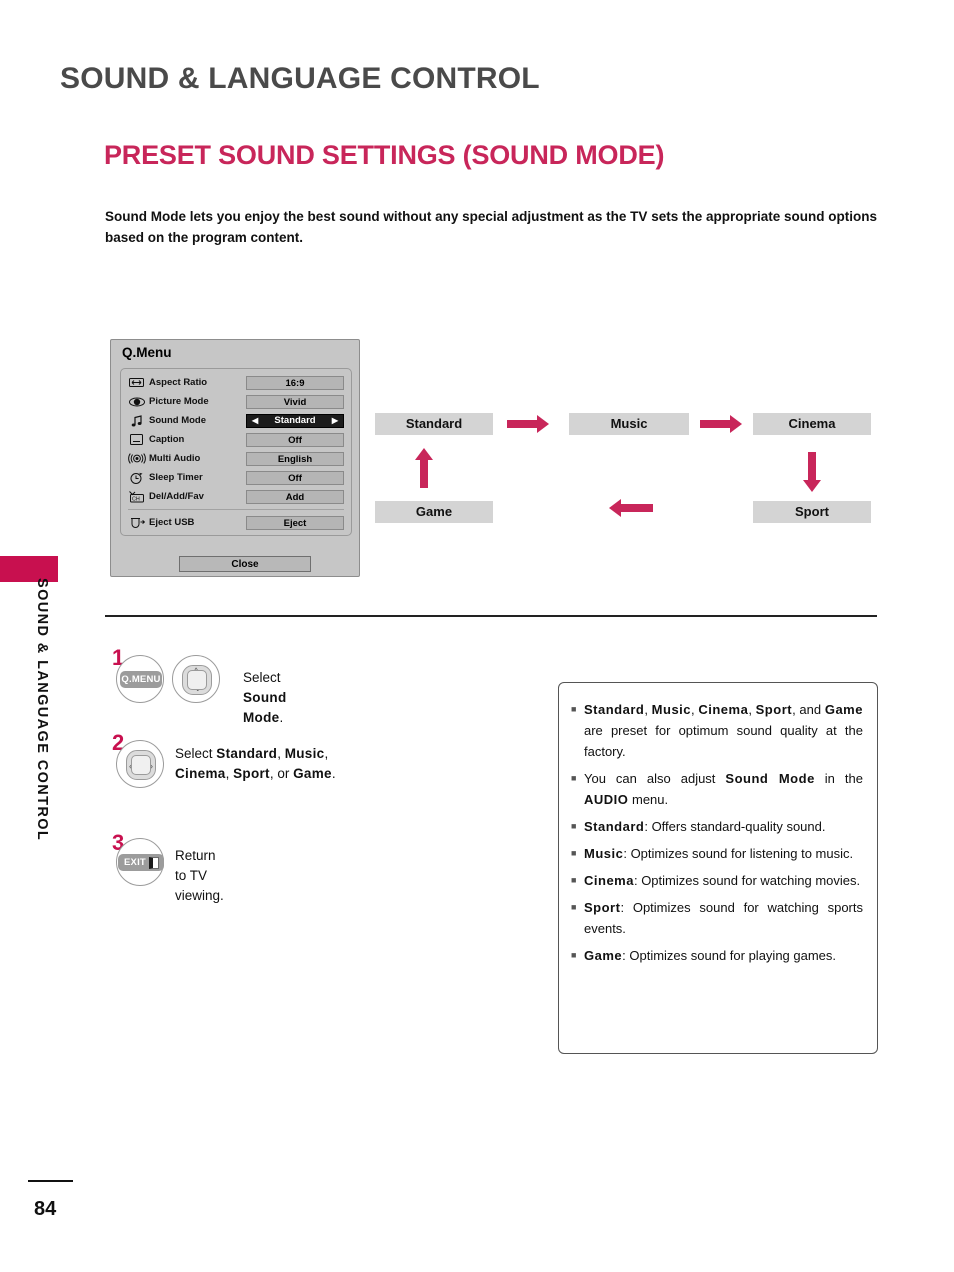 The width and height of the screenshot is (954, 1272). I want to click on step-2-sep-3: ,, so click(229, 773).